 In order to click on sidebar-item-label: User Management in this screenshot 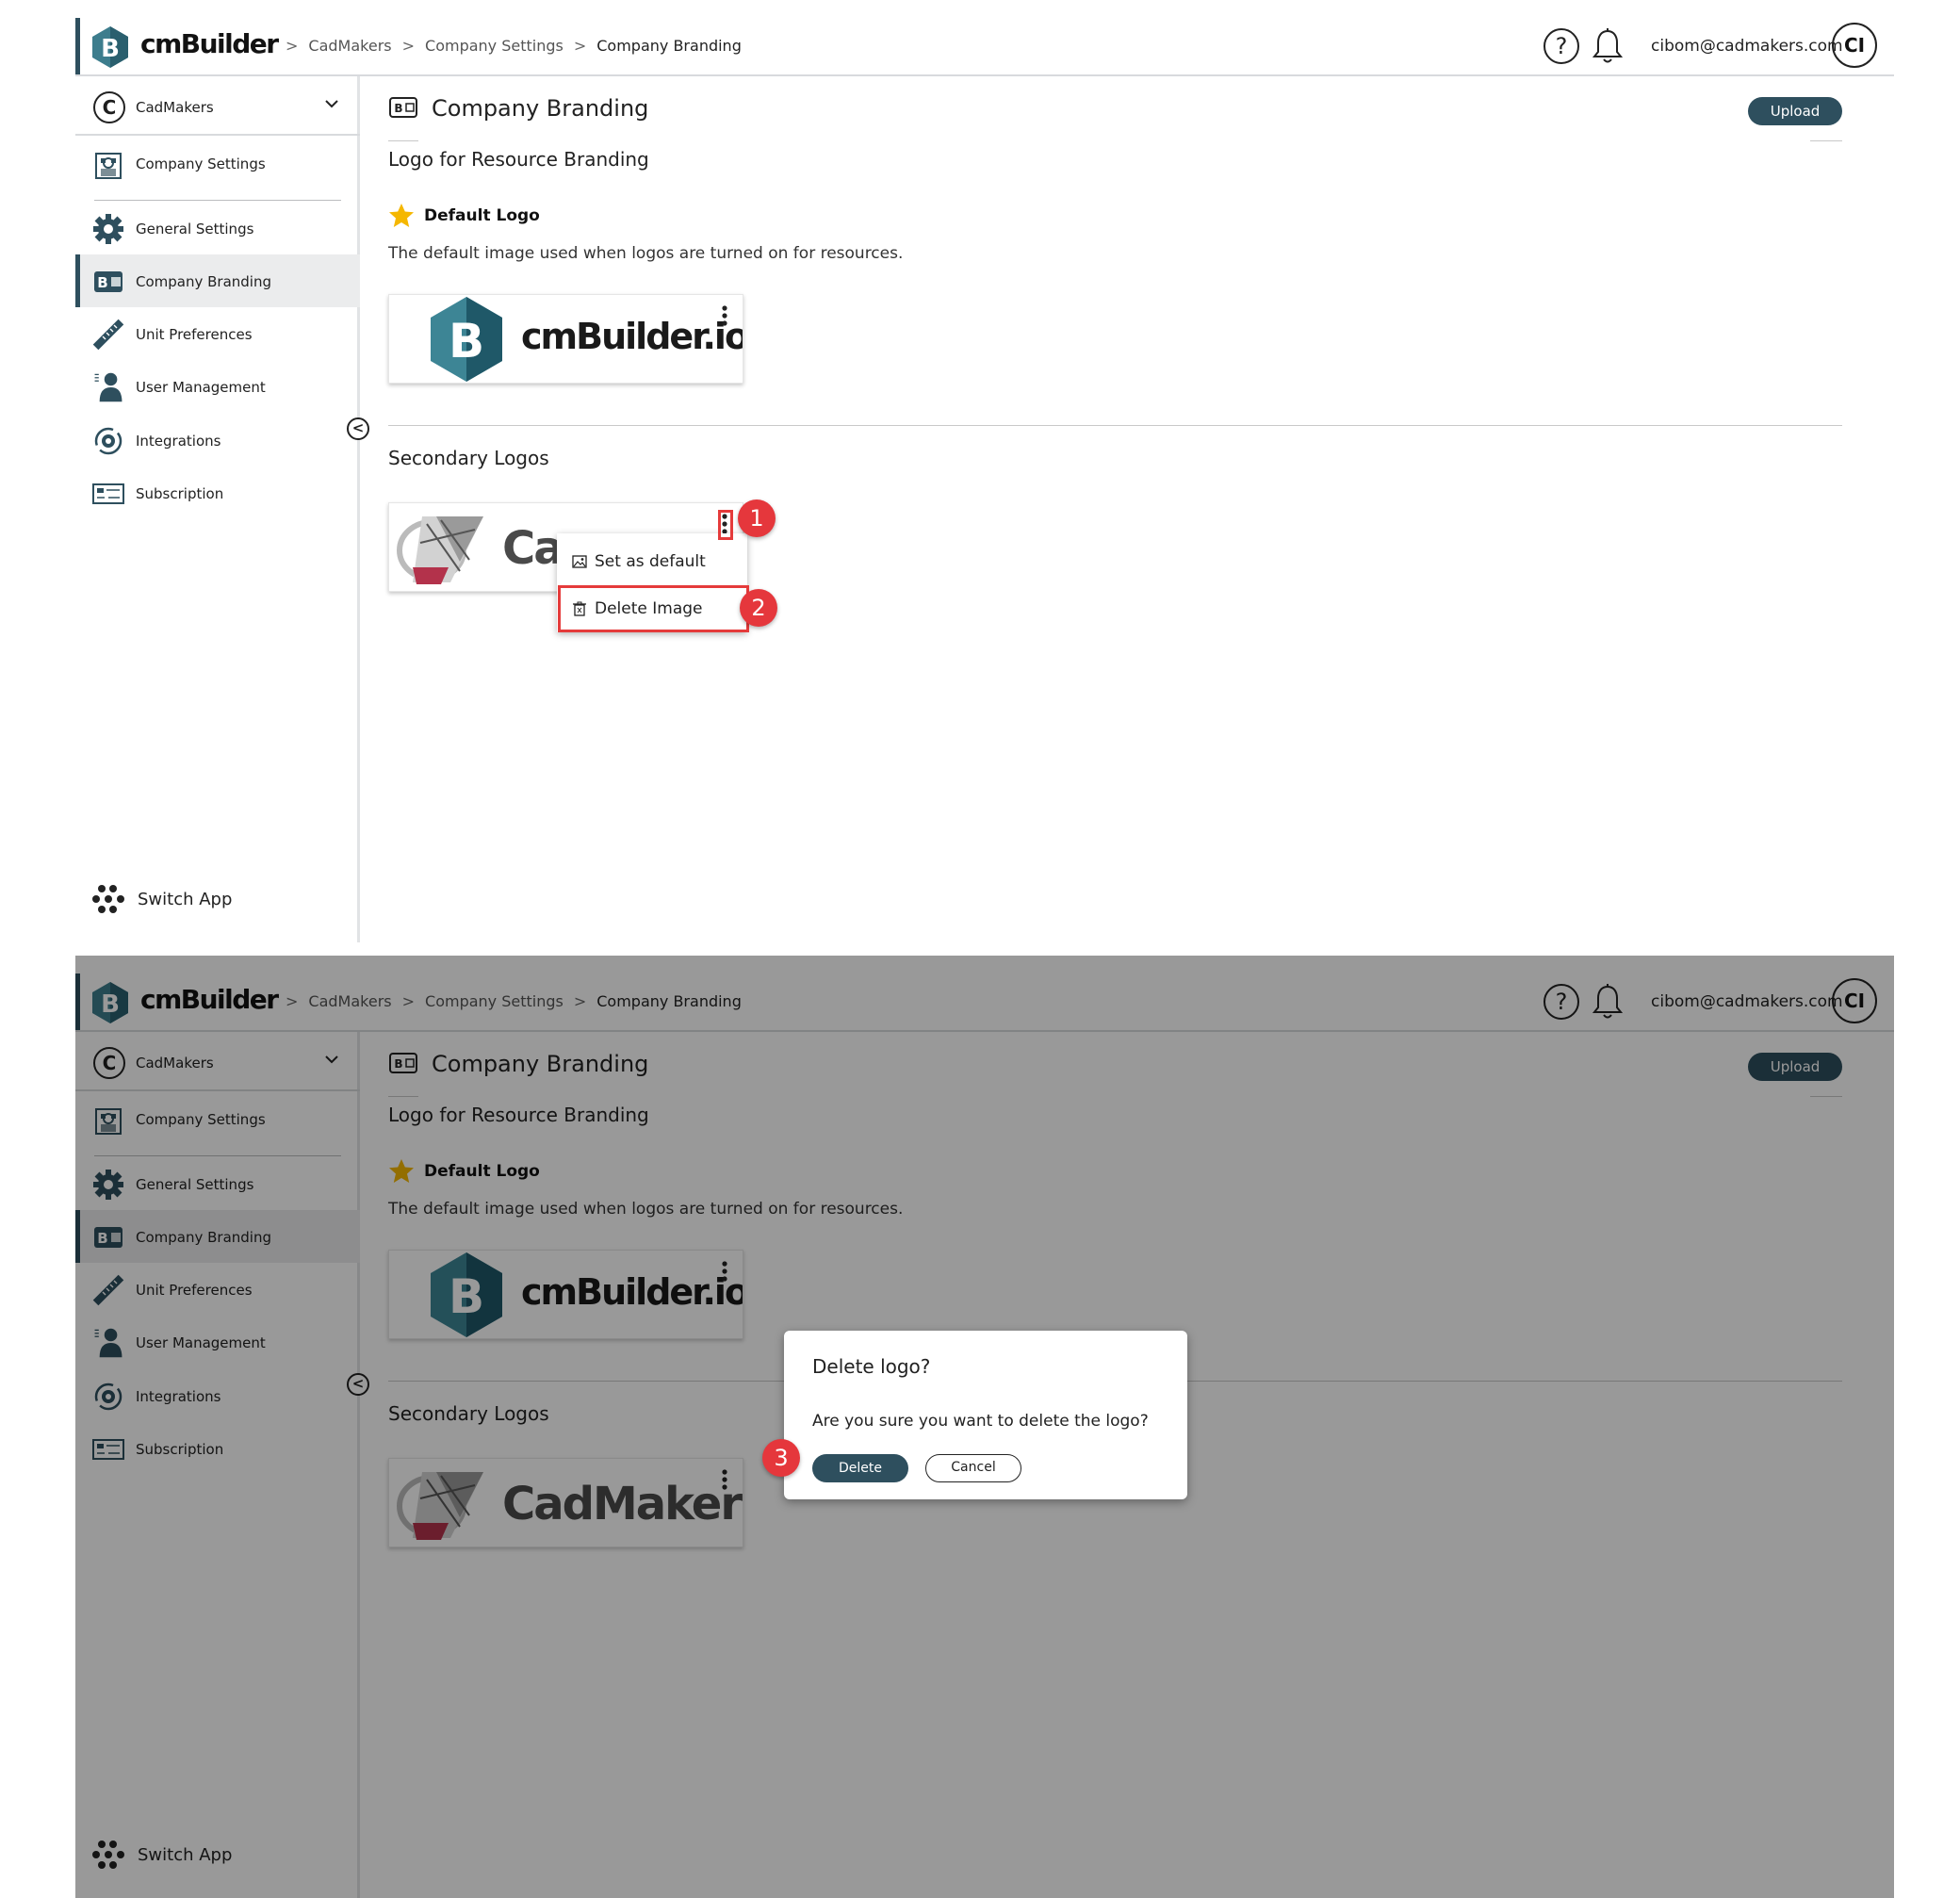, I will do `click(201, 387)`.